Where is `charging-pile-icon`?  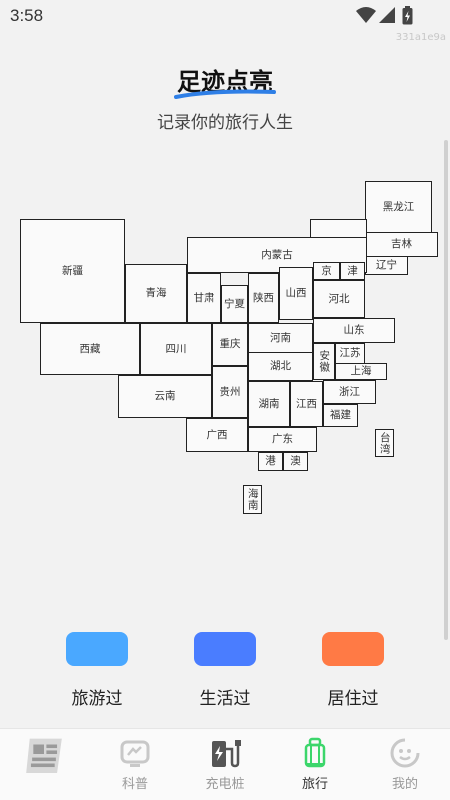
charging-pile-icon is located at coordinates (226, 754).